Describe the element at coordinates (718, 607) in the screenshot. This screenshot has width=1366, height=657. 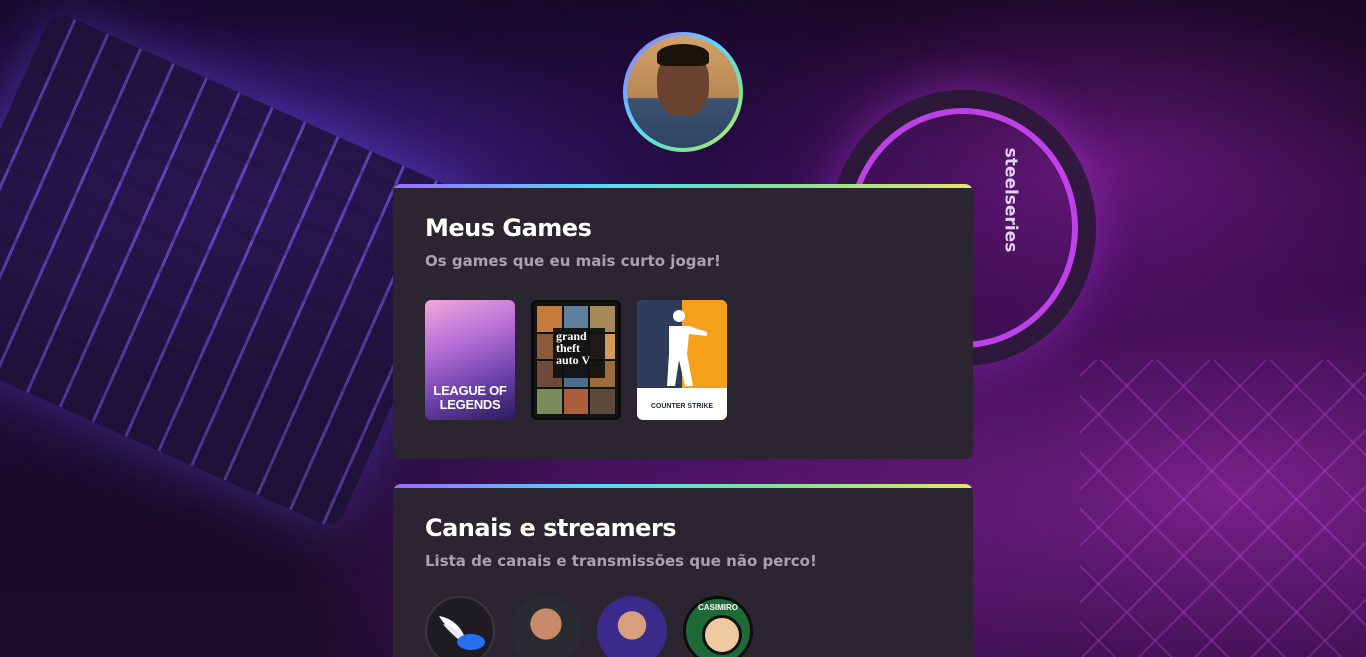
I see `casimiro-badge-text: CASIMIRO` at that location.